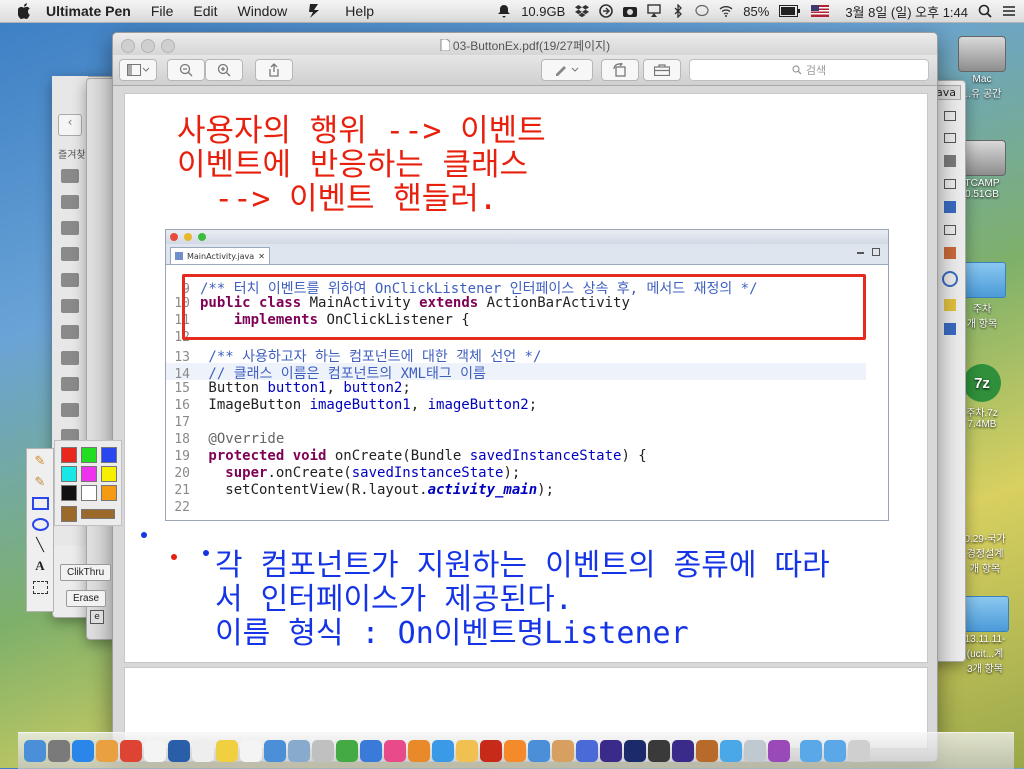 This screenshot has width=1024, height=769. I want to click on clickthru-tooltip: ClikThru, so click(86, 572).